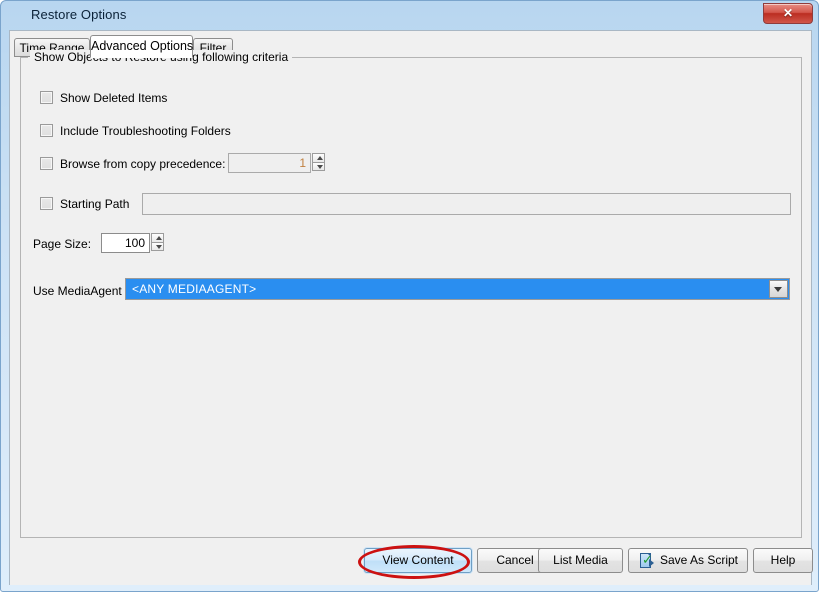 Image resolution: width=819 pixels, height=592 pixels. What do you see at coordinates (114, 98) in the screenshot?
I see `label-show-deleted-items: Show Deleted Items` at bounding box center [114, 98].